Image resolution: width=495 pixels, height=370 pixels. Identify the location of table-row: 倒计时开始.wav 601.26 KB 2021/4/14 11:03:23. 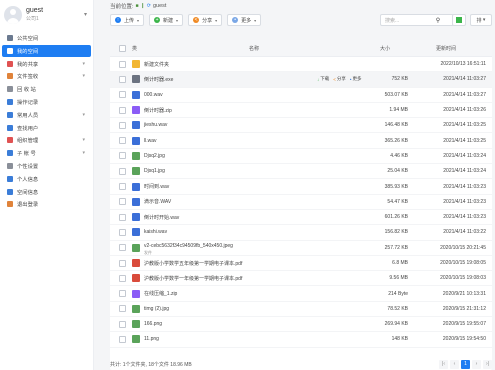
(301, 218).